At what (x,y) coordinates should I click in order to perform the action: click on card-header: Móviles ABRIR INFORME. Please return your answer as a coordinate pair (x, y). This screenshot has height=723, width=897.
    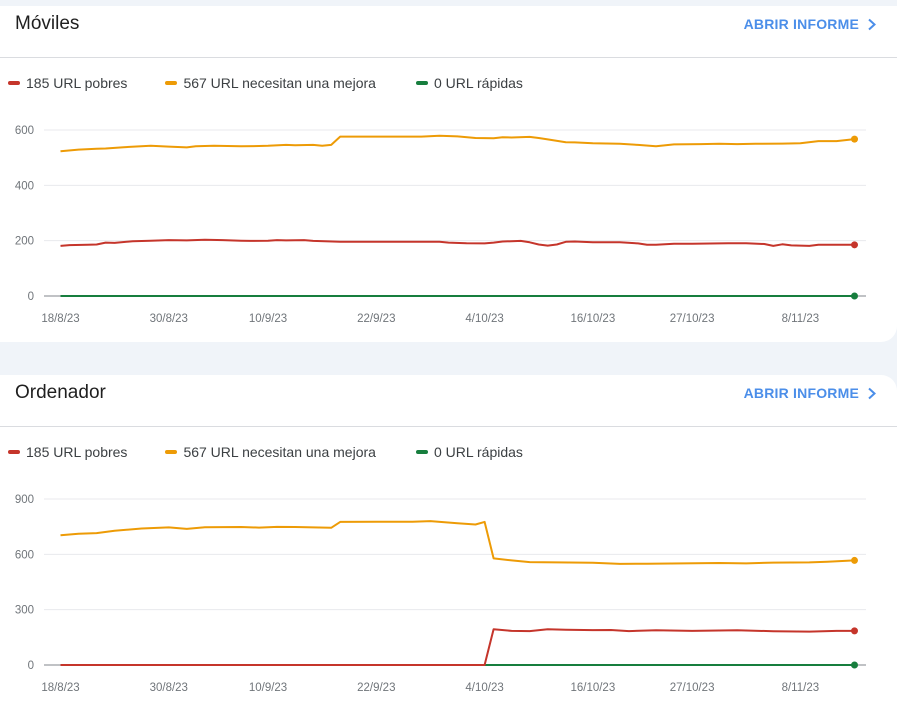
    Looking at the image, I should click on (448, 32).